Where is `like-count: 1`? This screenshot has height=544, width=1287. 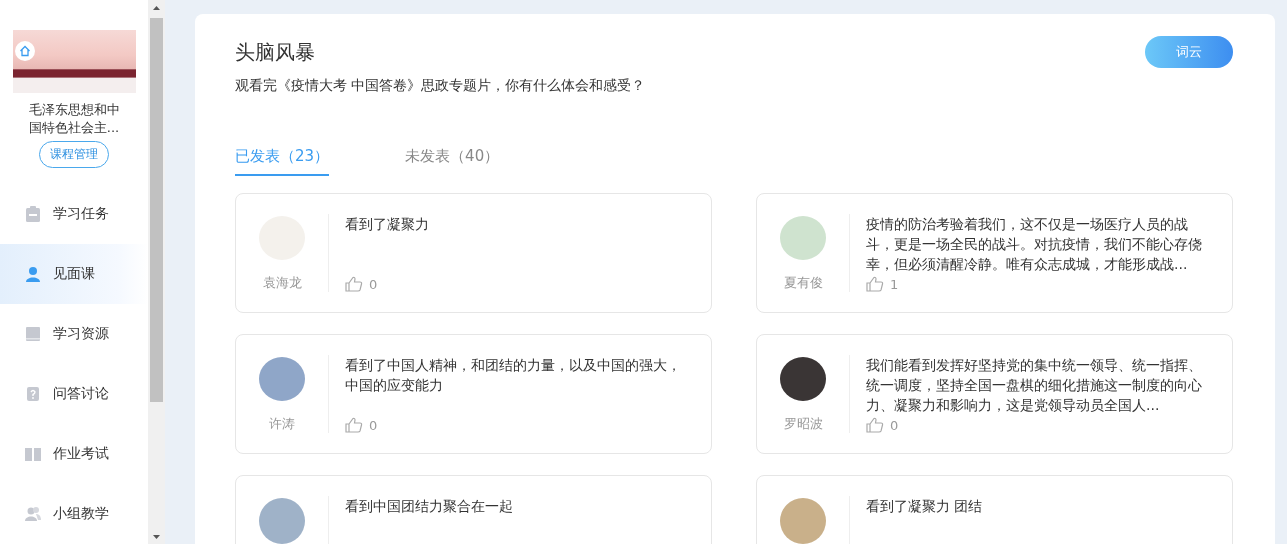 like-count: 1 is located at coordinates (894, 284).